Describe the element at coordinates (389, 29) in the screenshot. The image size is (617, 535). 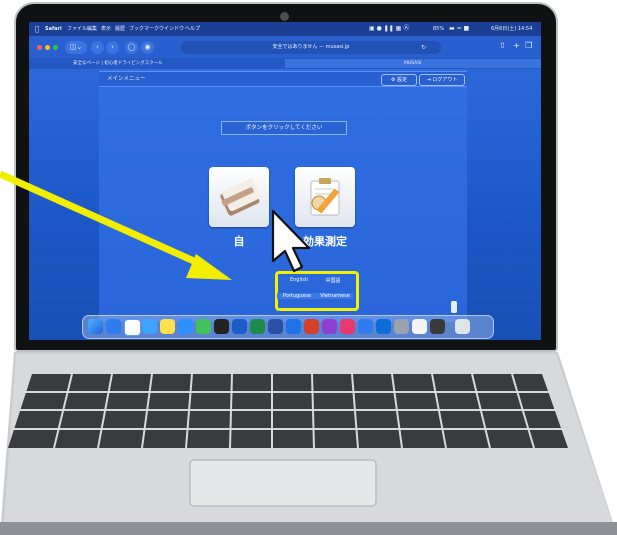
I see `status-icons: ▣ ● ❚❚ ▦ Ⓐ` at that location.